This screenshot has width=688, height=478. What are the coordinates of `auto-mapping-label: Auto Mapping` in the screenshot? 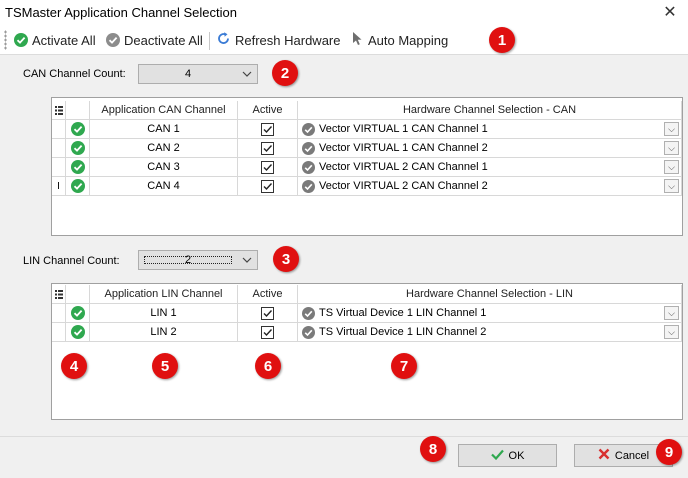 It's located at (408, 40).